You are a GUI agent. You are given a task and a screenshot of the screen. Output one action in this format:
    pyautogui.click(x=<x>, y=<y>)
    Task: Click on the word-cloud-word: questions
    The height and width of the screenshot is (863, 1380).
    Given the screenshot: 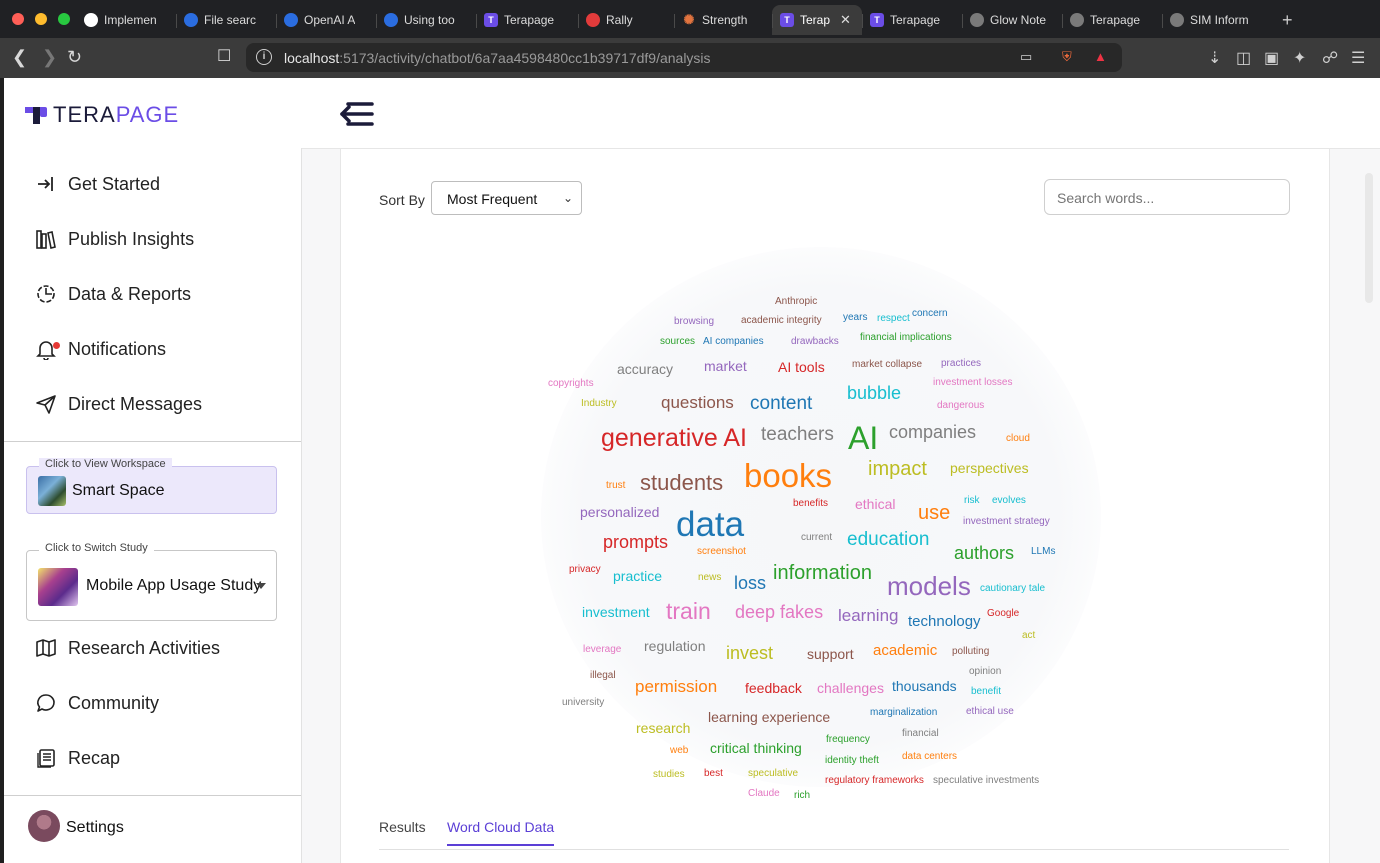 What is the action you would take?
    pyautogui.click(x=697, y=402)
    